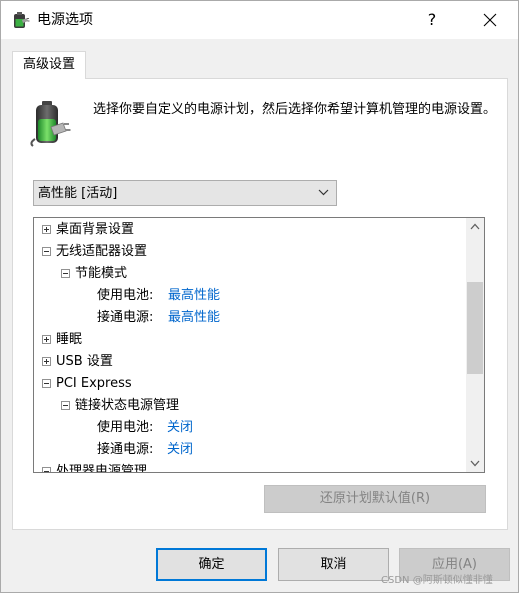 Image resolution: width=519 pixels, height=593 pixels. I want to click on tree-scrollbar, so click(475, 345).